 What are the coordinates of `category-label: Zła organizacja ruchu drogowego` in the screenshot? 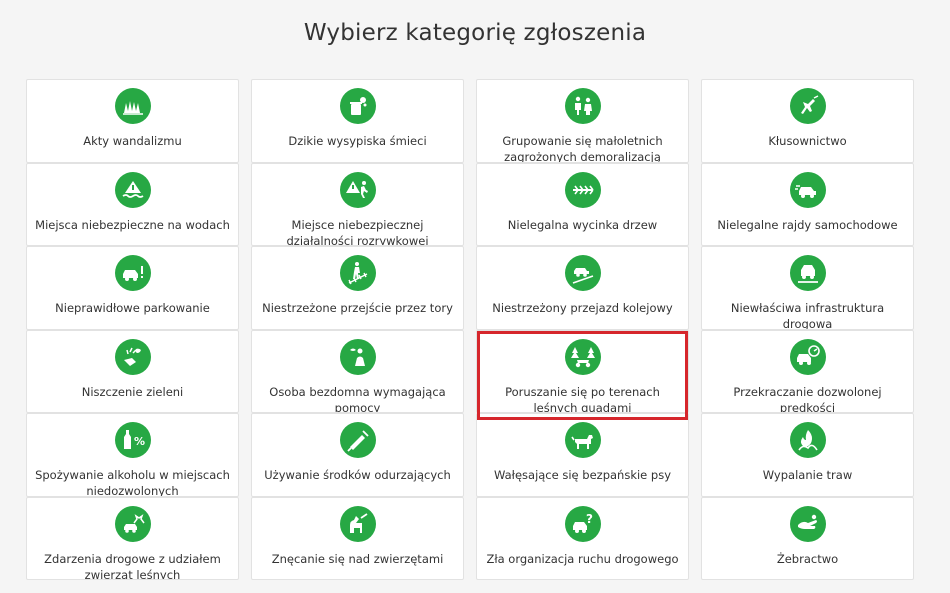 It's located at (582, 558).